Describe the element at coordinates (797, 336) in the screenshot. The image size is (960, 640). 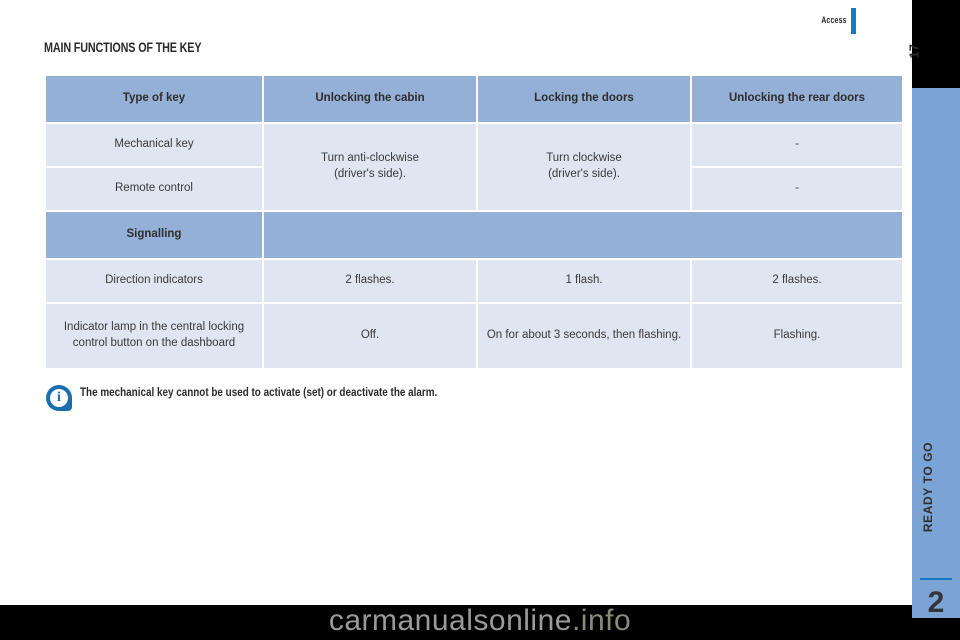
I see `cell-lamp-unlock-rear: Flashing.` at that location.